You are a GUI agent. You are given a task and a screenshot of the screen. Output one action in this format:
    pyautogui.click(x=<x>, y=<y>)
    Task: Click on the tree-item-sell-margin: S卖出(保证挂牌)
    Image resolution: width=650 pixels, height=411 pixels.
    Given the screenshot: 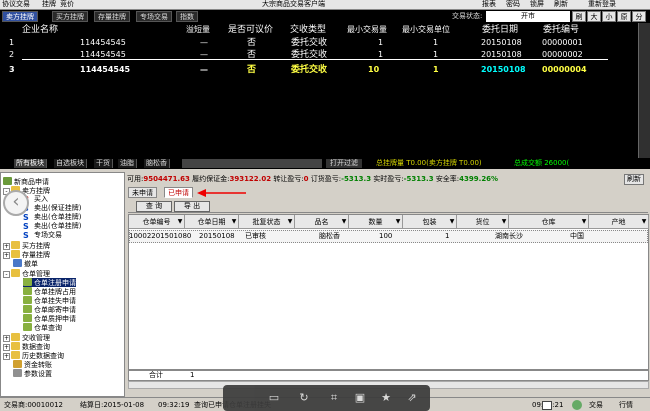 What is the action you would take?
    pyautogui.click(x=52, y=208)
    